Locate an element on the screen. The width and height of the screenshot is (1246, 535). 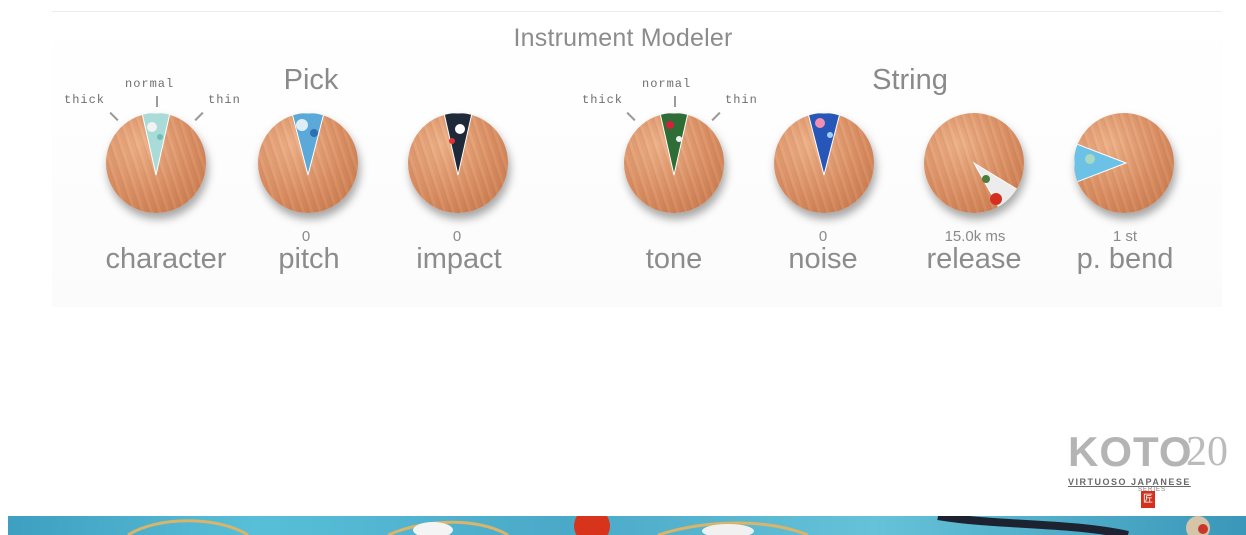
logo-number: 20 is located at coordinates (1207, 452).